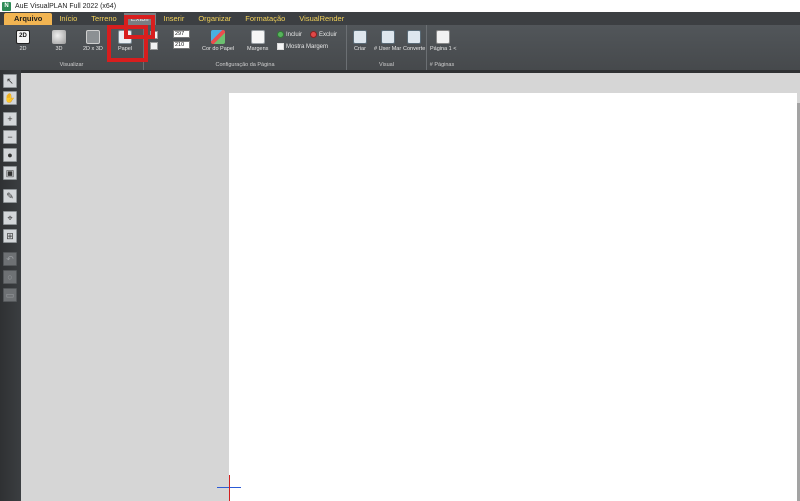 The image size is (800, 501). What do you see at coordinates (140, 19) in the screenshot?
I see `tab-exibir: Exibir` at bounding box center [140, 19].